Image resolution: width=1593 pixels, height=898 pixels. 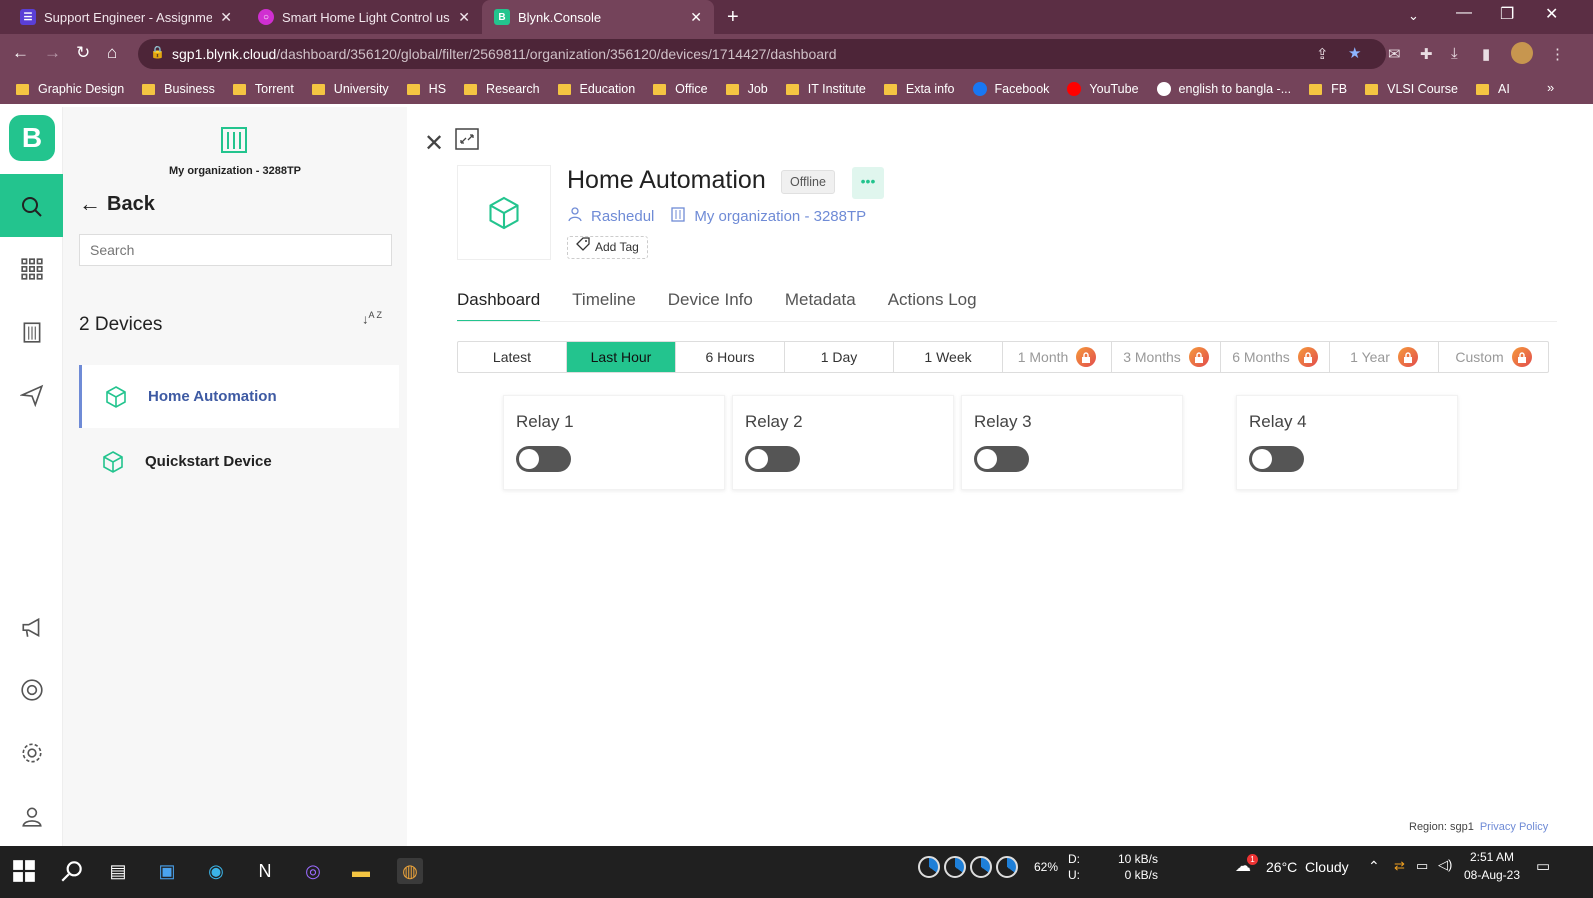 I want to click on user-profile-icon, so click(x=32, y=816).